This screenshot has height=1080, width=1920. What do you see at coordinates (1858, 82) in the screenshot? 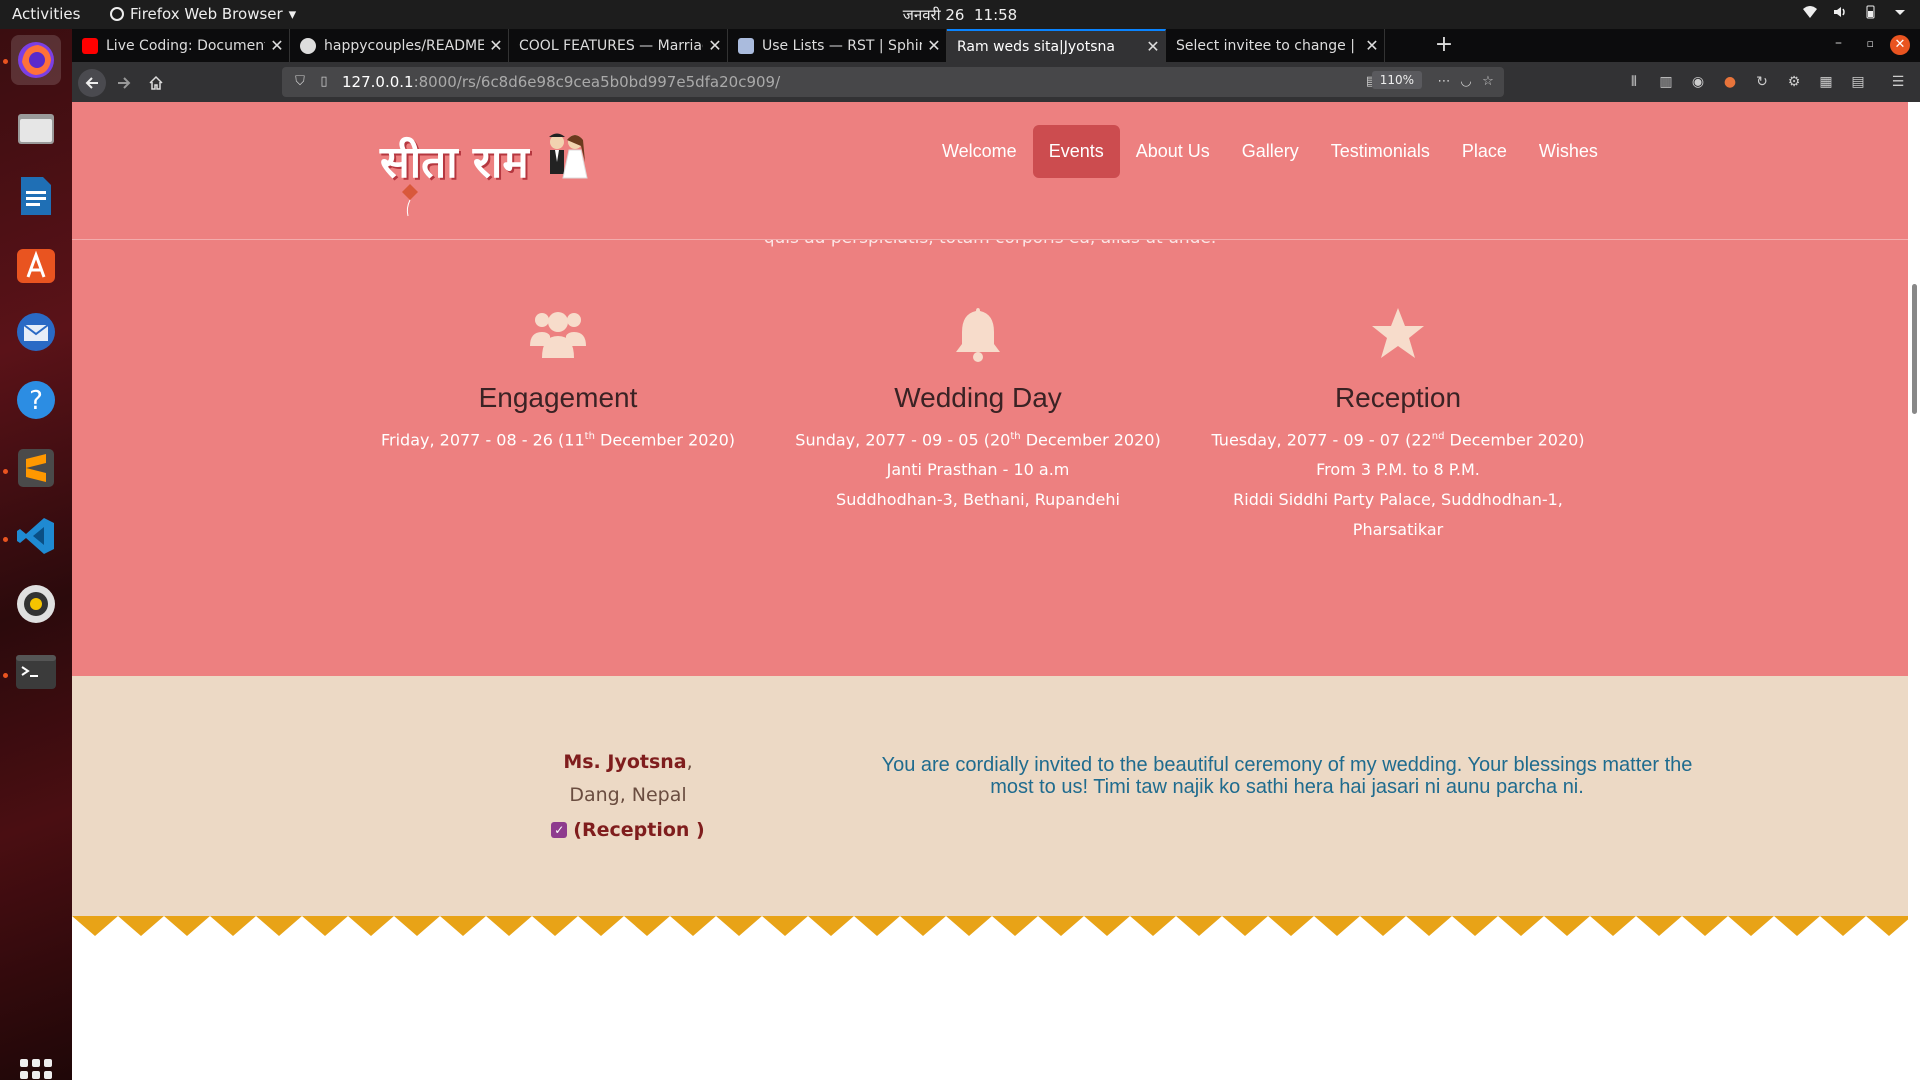
I see `notes-extension-icon: ▤` at bounding box center [1858, 82].